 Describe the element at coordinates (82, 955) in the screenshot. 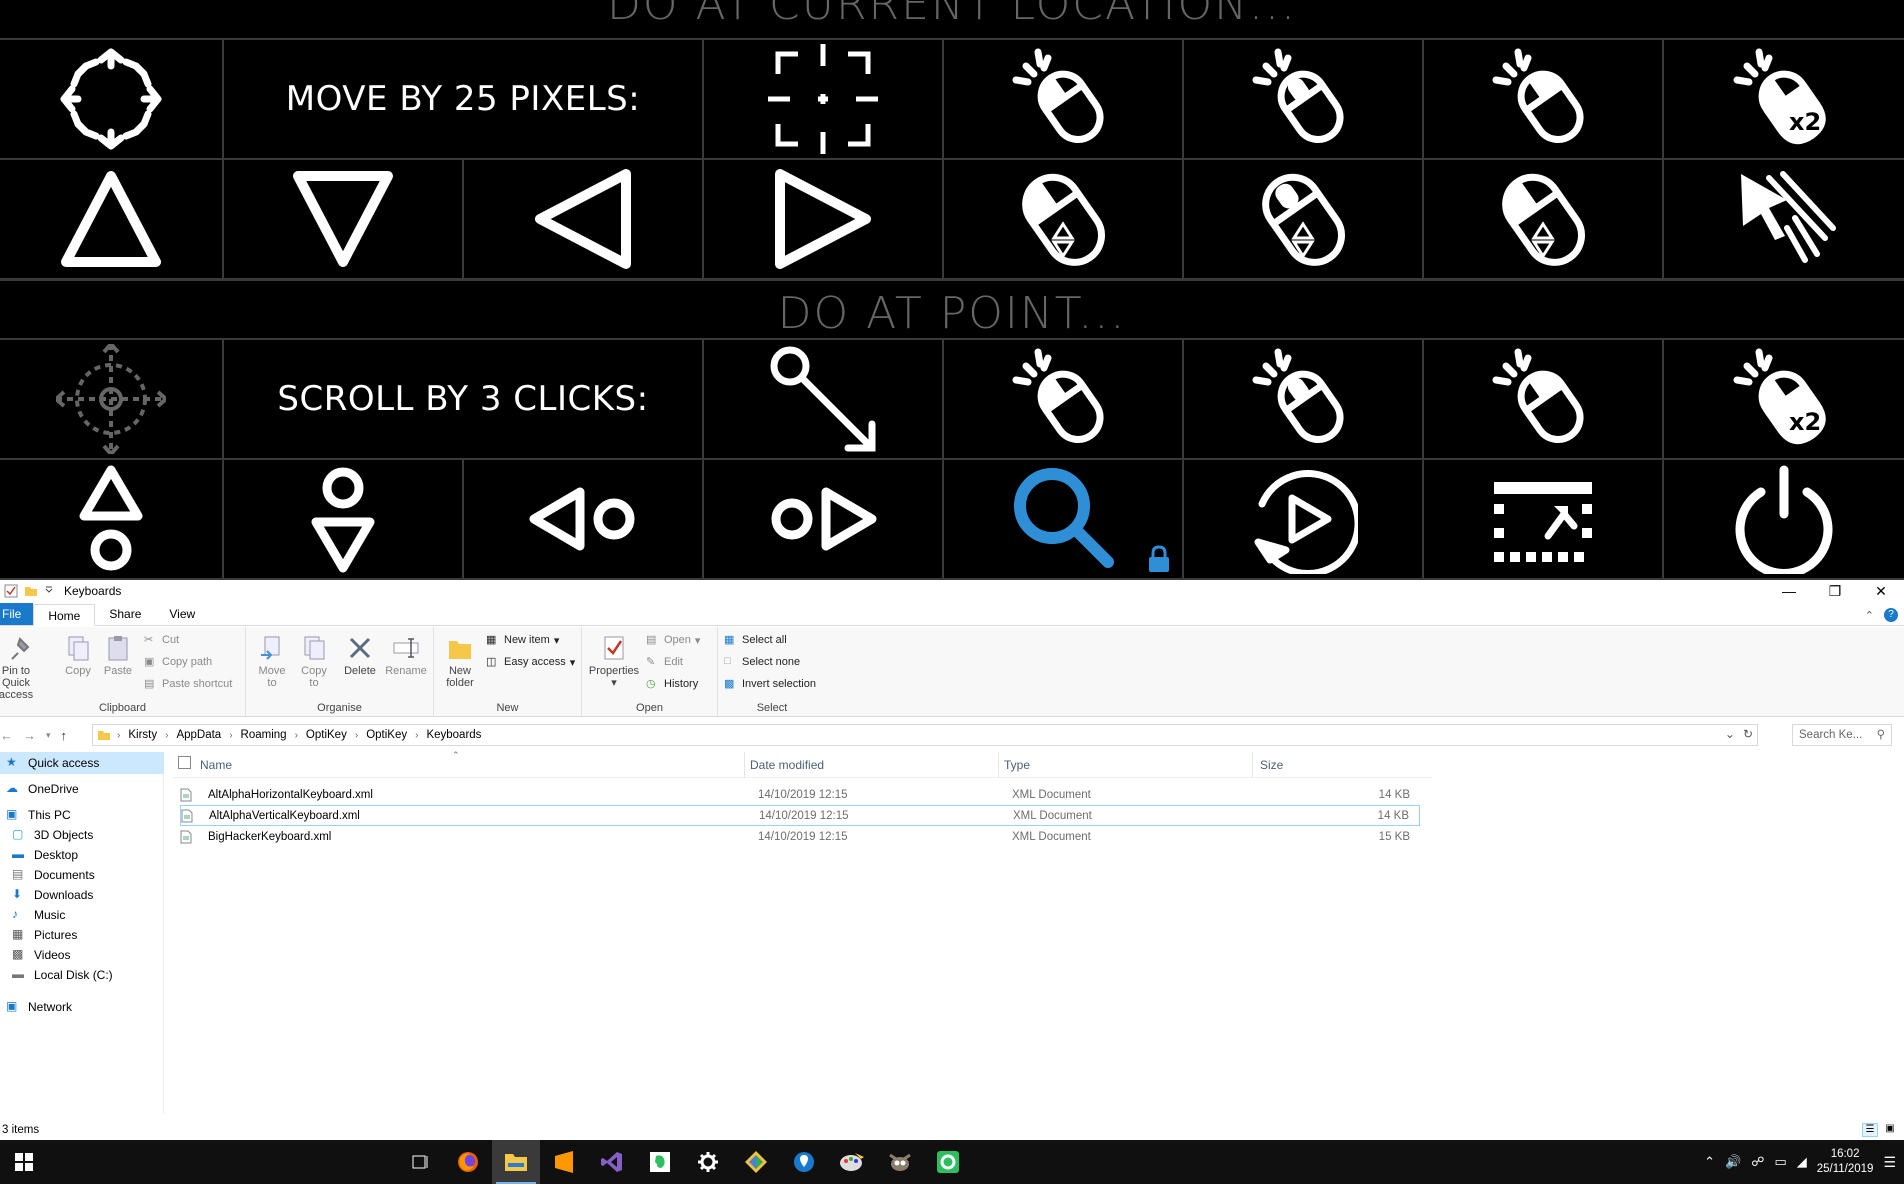

I see `nav-videos: ▩ Videos` at that location.